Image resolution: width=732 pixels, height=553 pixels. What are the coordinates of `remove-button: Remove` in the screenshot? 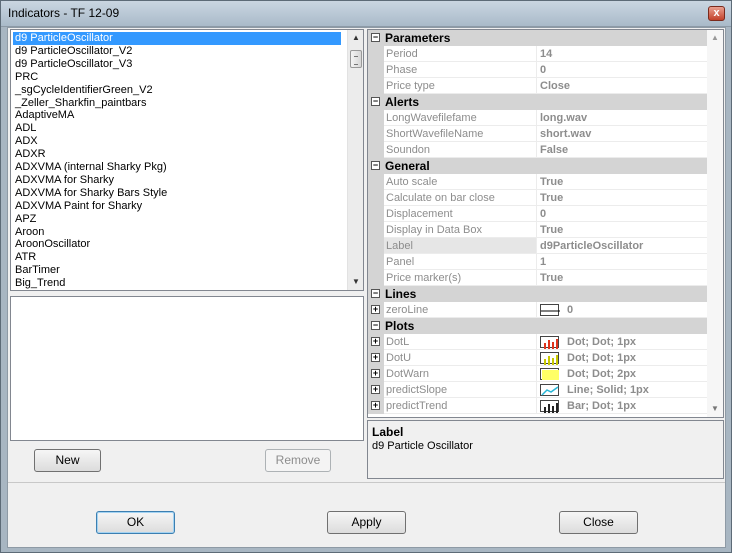 It's located at (298, 460).